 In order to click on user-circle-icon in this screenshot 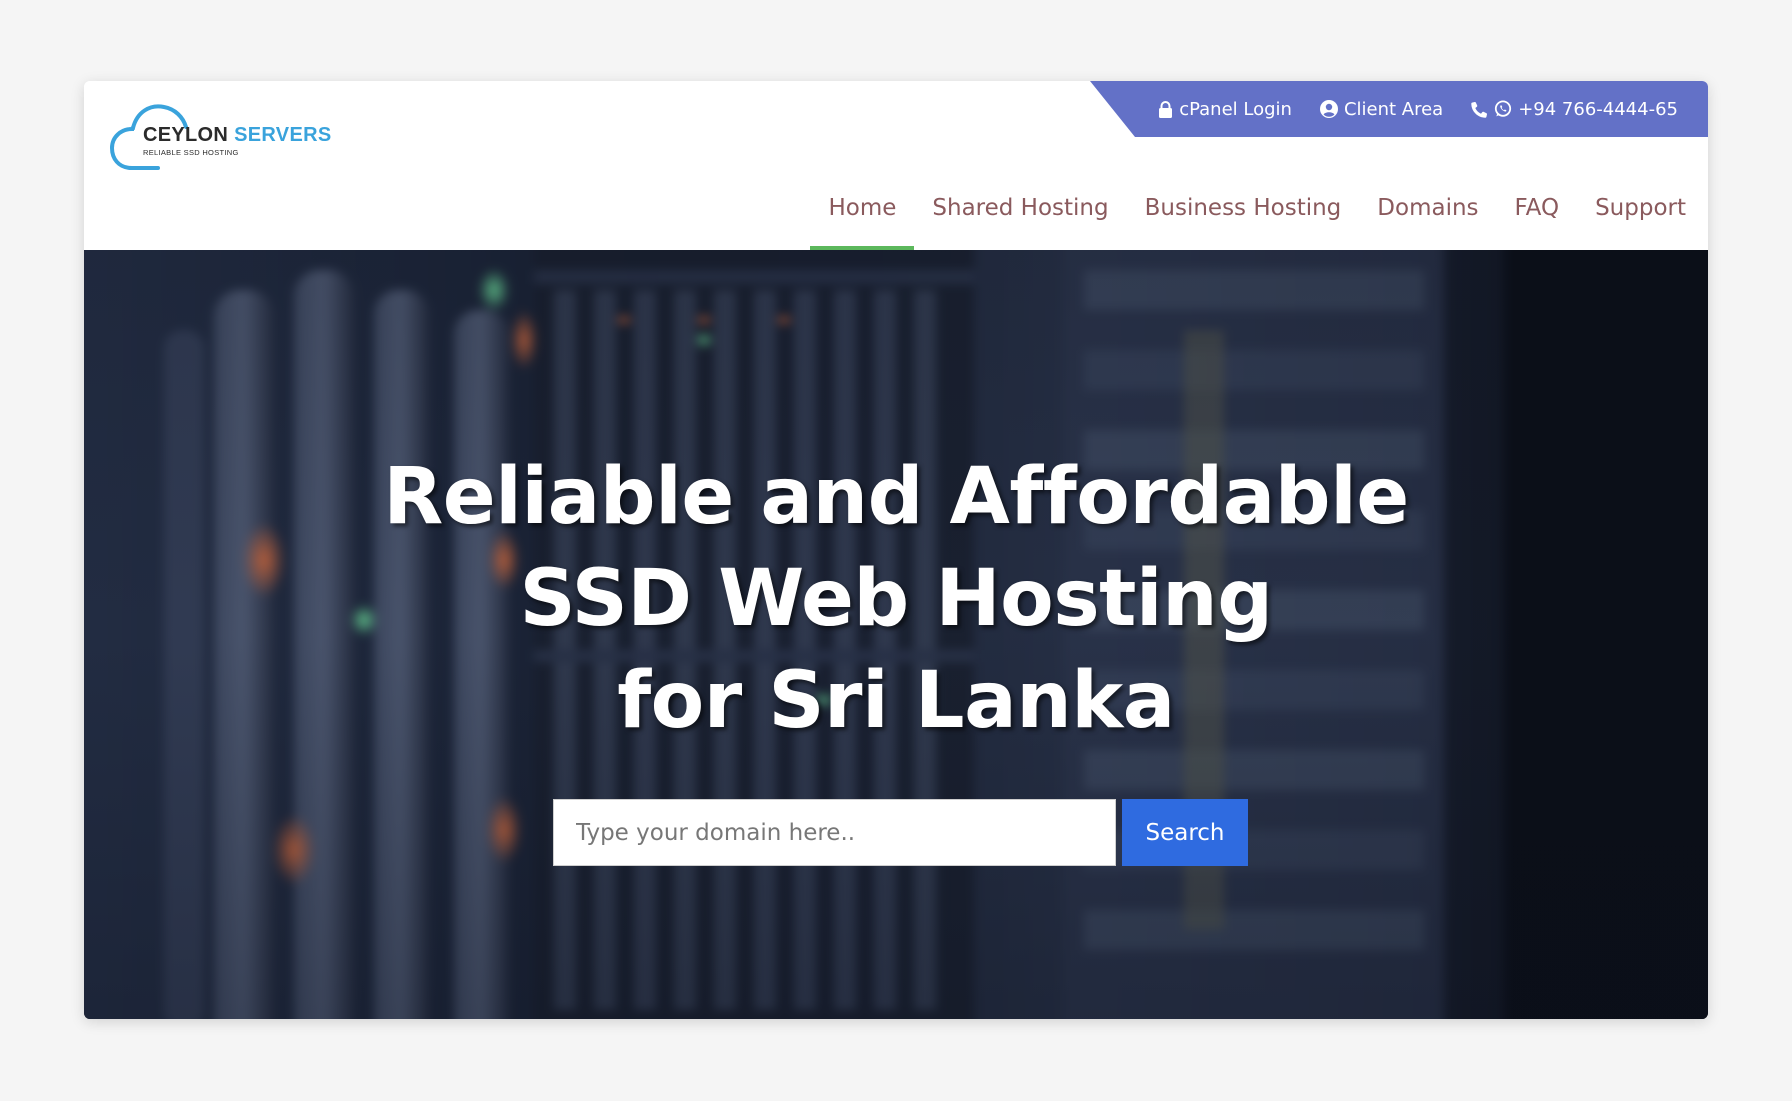, I will do `click(1328, 109)`.